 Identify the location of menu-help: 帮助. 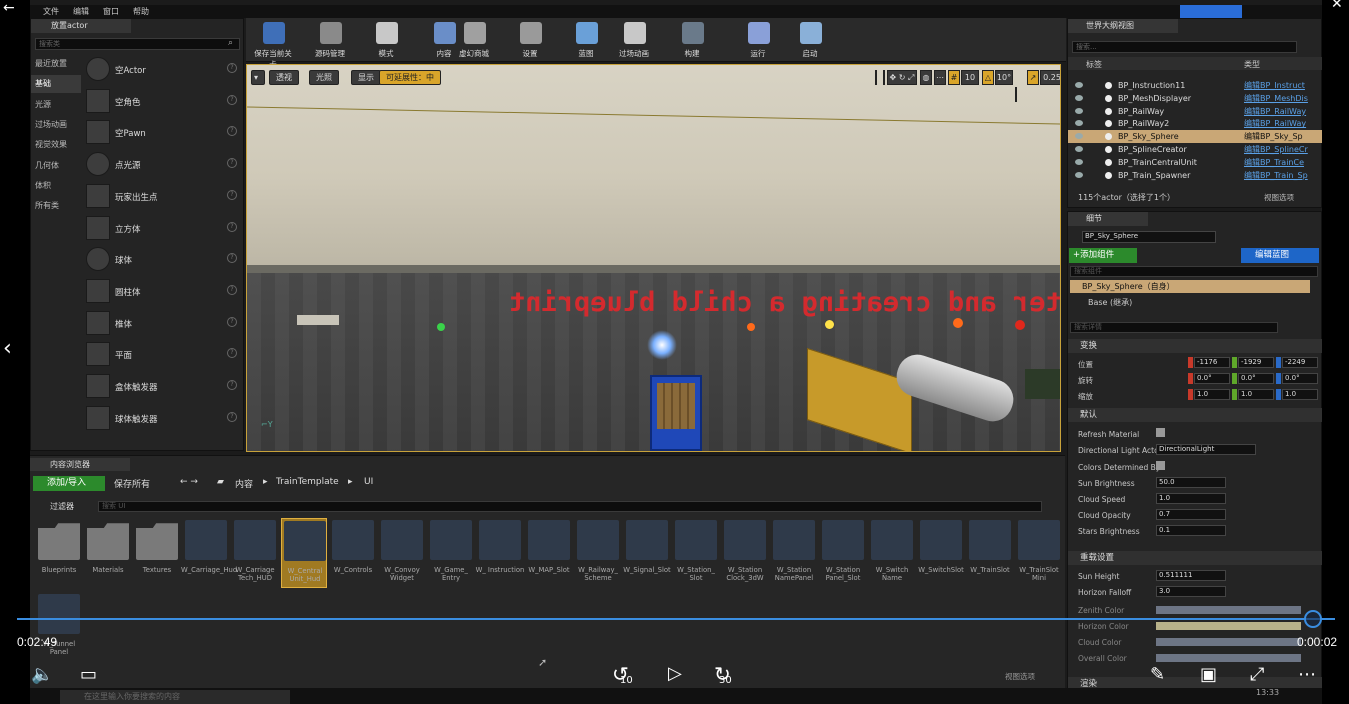
(141, 11).